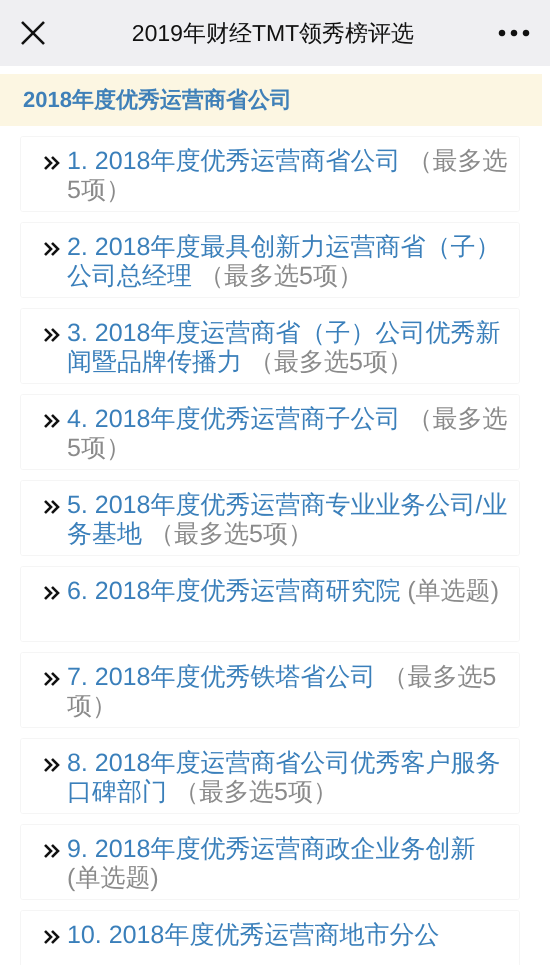 This screenshot has height=965, width=550. I want to click on question-card: 2. 2018年度最具创新力运营商省（子）公司总经理 （最多选5项）, so click(270, 260).